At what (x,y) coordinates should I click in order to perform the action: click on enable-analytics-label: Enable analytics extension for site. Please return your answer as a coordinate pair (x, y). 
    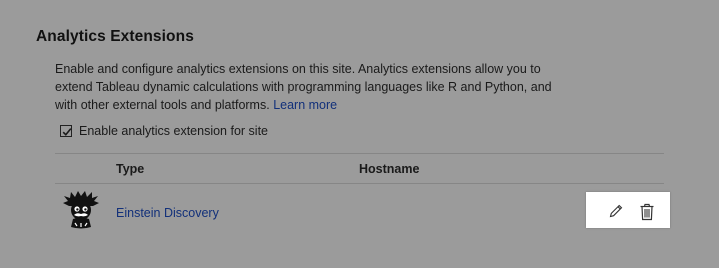
    Looking at the image, I should click on (173, 131).